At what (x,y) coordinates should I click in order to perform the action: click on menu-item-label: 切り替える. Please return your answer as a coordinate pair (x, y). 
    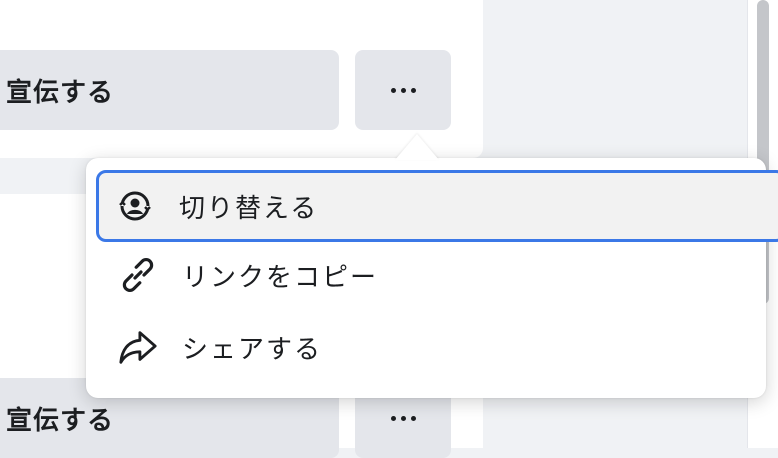
    Looking at the image, I should click on (249, 208).